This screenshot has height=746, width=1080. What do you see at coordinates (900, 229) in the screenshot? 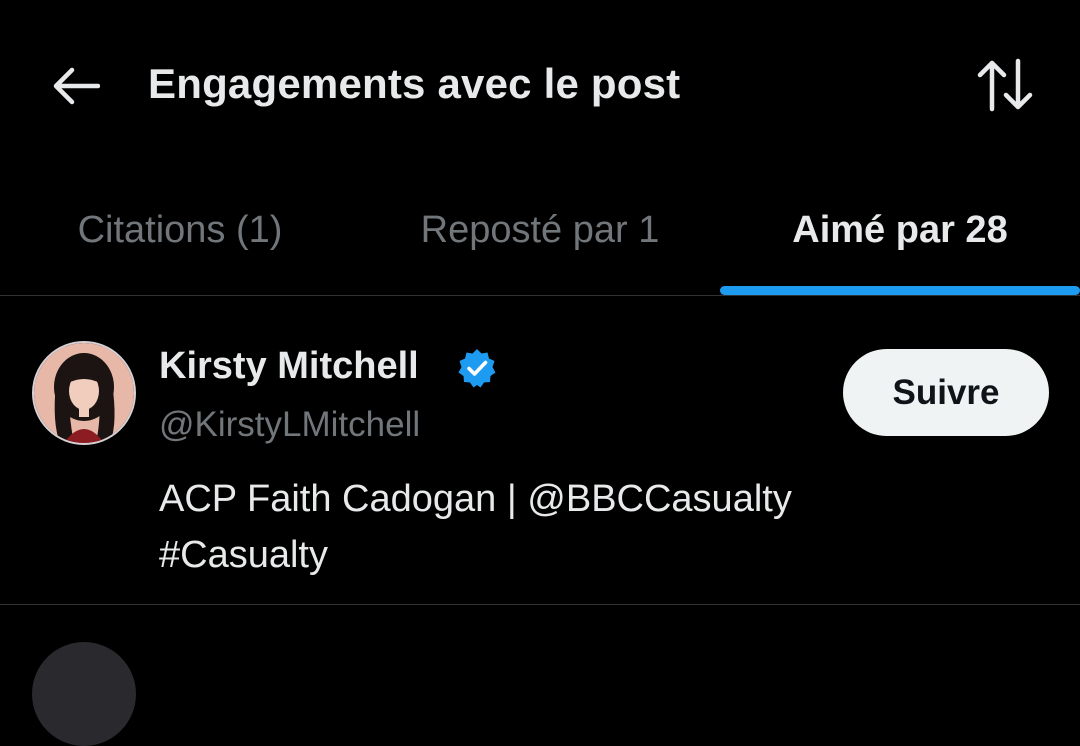
I see `tab-label: Aimé par 28` at bounding box center [900, 229].